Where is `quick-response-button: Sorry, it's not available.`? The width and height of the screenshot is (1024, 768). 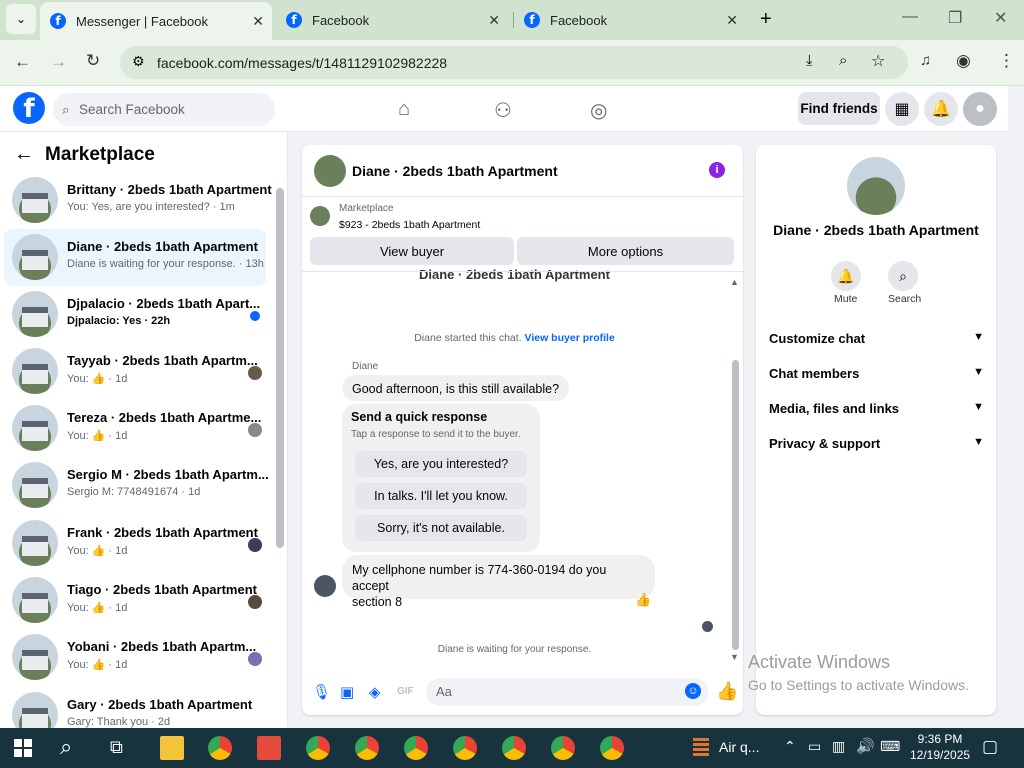 quick-response-button: Sorry, it's not available. is located at coordinates (441, 528).